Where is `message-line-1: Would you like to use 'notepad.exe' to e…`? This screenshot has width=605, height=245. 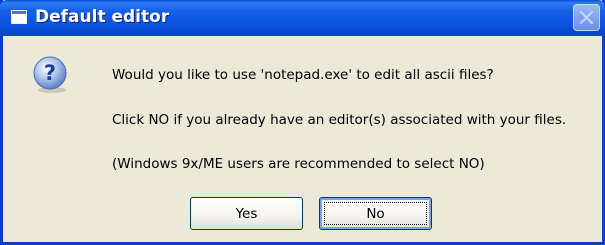 message-line-1: Would you like to use 'notepad.exe' to e… is located at coordinates (303, 75).